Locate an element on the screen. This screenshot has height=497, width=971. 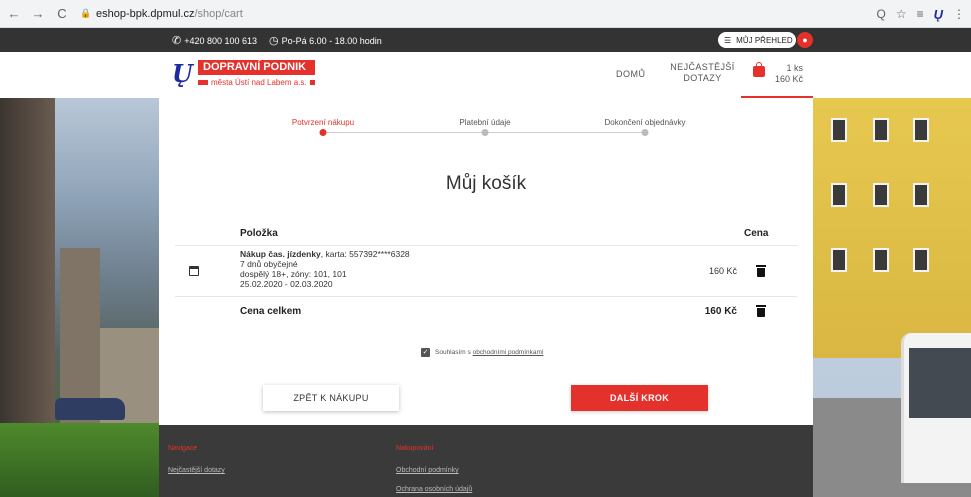
step-dot-confirm is located at coordinates (323, 132).